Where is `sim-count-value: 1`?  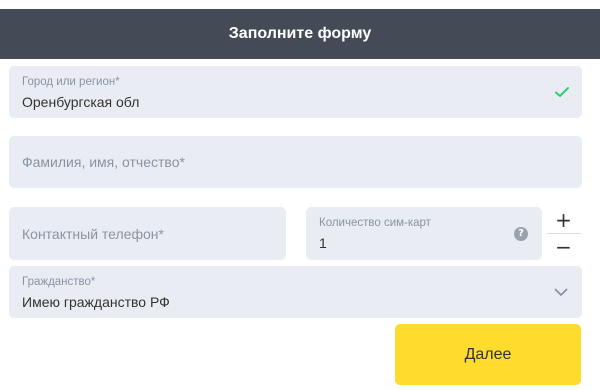
sim-count-value: 1 is located at coordinates (323, 243).